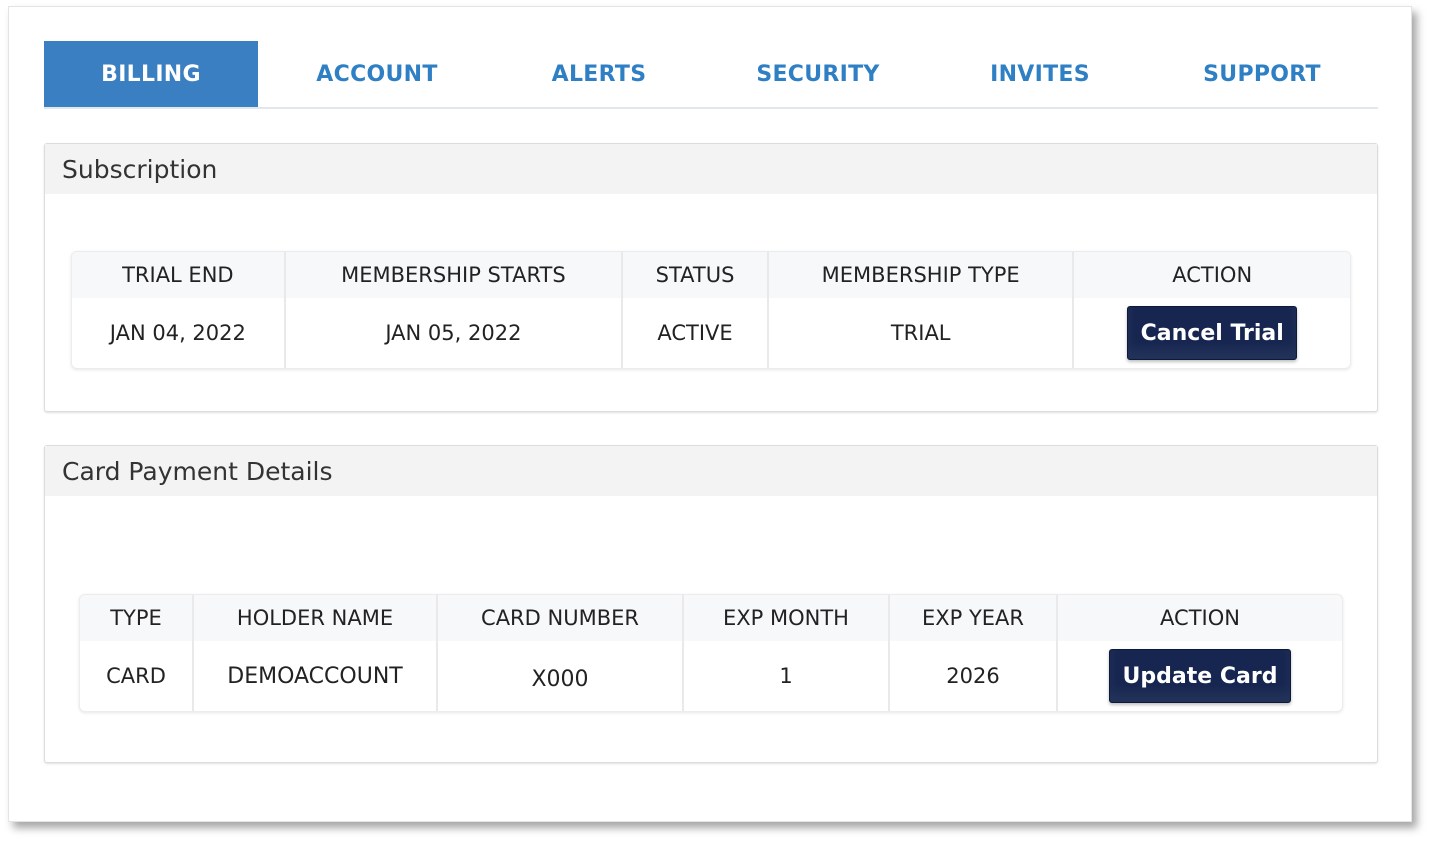 This screenshot has height=845, width=1433. Describe the element at coordinates (696, 333) in the screenshot. I see `status-value: ACTIVE` at that location.